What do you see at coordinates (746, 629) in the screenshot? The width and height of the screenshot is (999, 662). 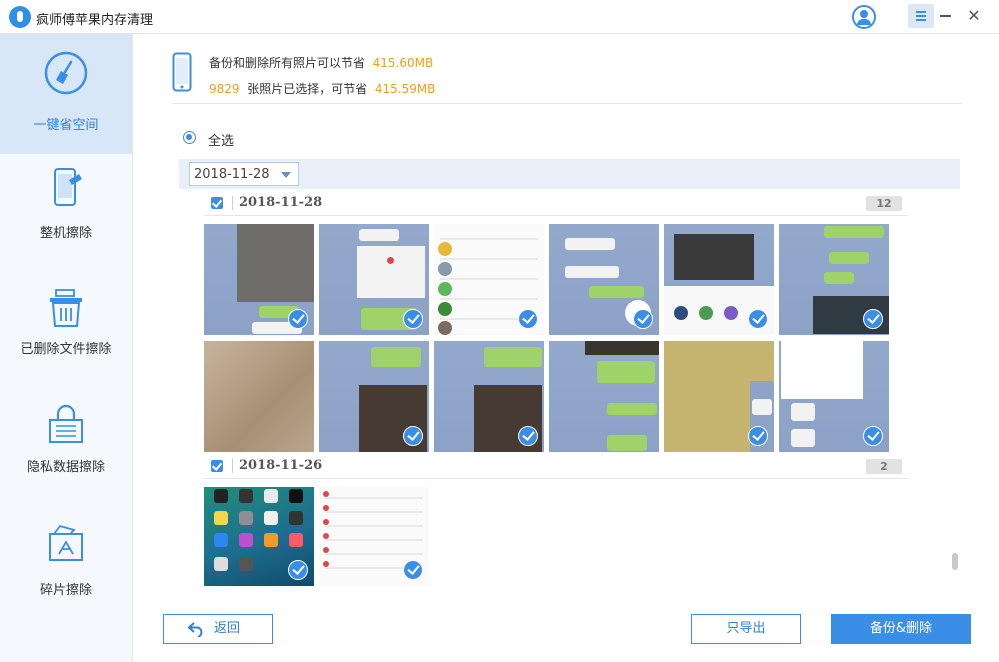 I see `export-only-button: 只导出` at bounding box center [746, 629].